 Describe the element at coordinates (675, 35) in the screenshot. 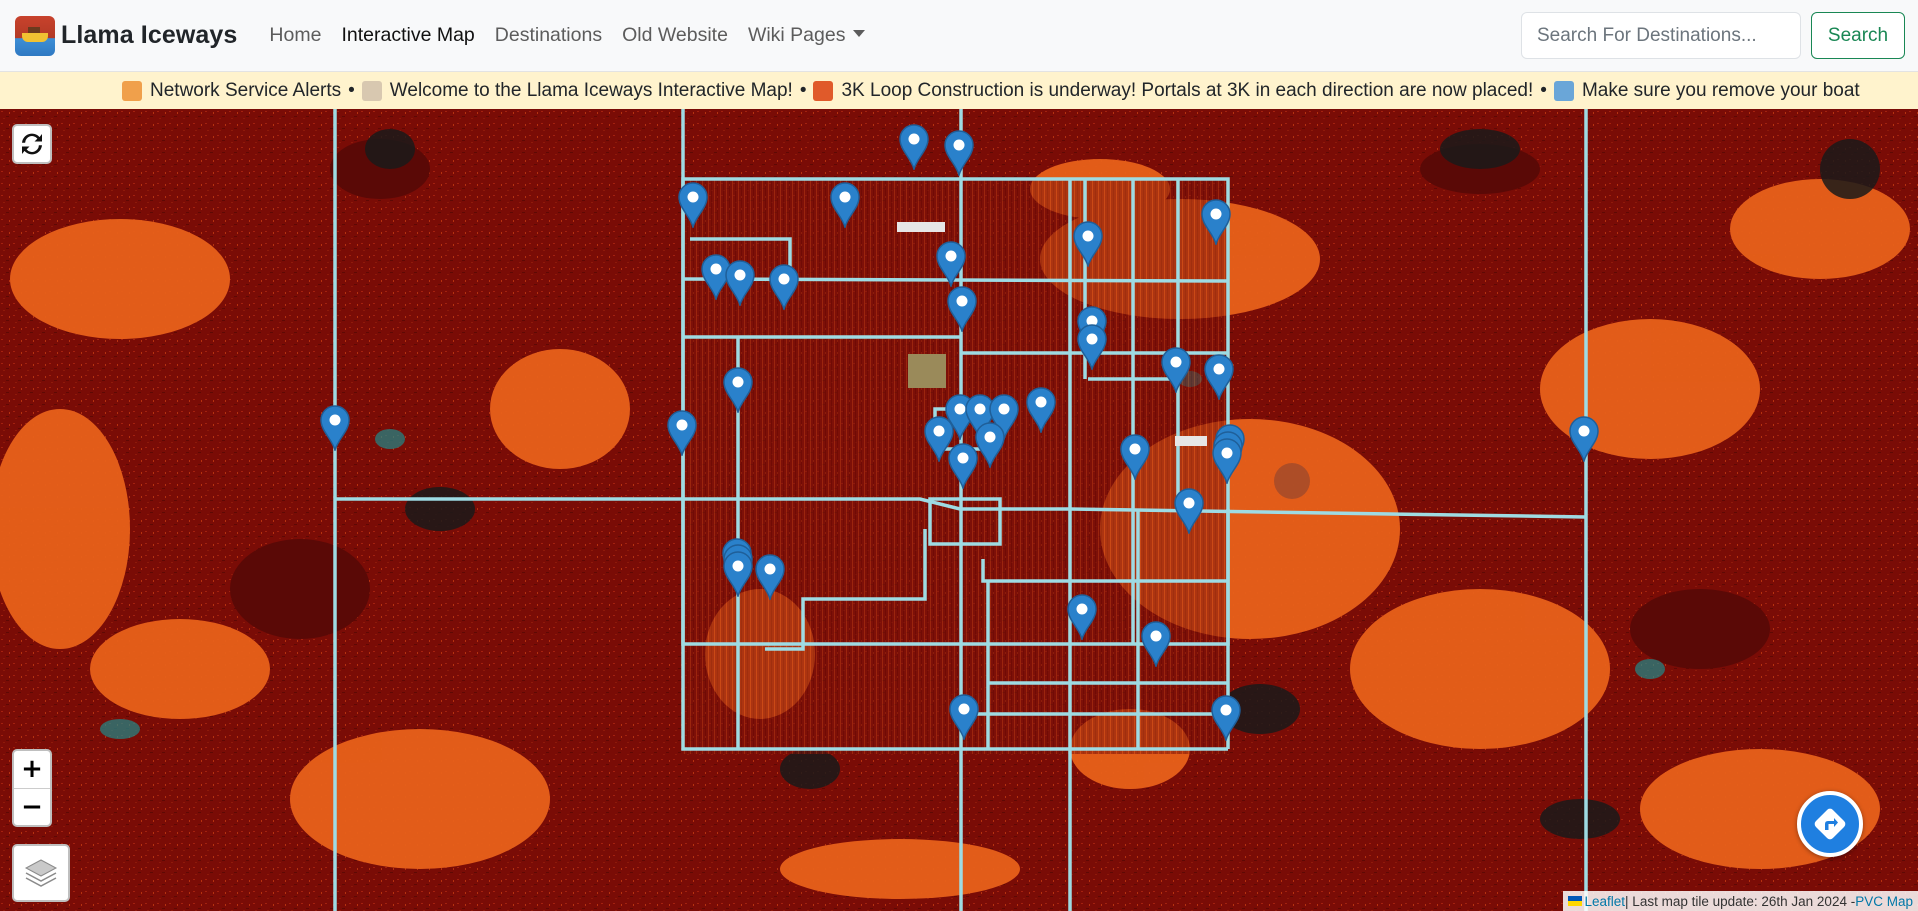

I see `nav-link-old-website: Old Website` at that location.